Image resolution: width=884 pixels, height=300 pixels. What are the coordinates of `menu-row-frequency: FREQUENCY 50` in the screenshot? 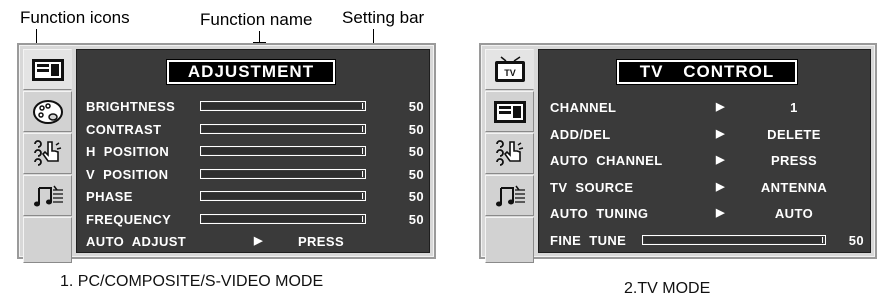 It's located at (260, 219).